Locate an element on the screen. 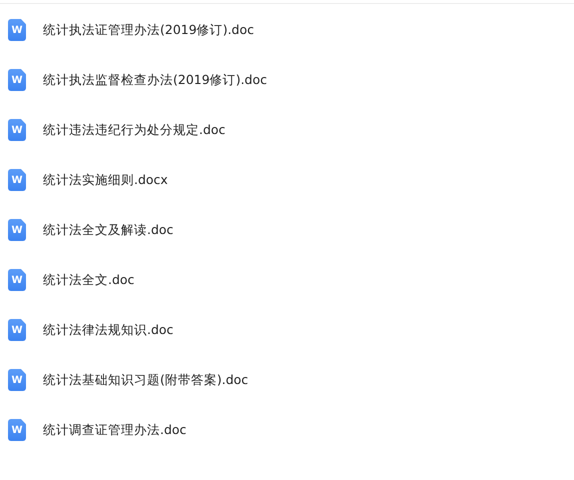 Image resolution: width=574 pixels, height=480 pixels. file-name: 统计法全文及解读.doc is located at coordinates (108, 230).